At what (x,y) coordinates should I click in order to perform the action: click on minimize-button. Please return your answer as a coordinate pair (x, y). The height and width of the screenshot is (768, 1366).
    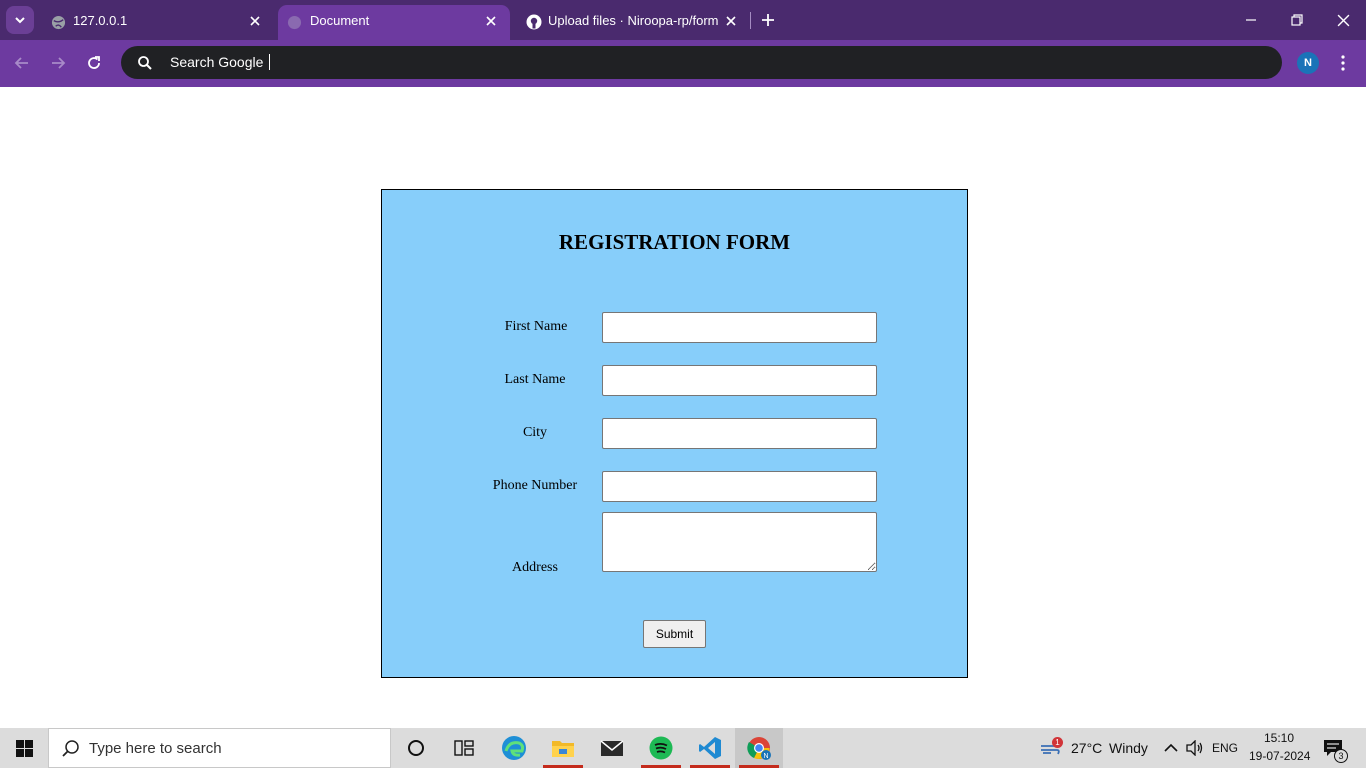
    Looking at the image, I should click on (1251, 20).